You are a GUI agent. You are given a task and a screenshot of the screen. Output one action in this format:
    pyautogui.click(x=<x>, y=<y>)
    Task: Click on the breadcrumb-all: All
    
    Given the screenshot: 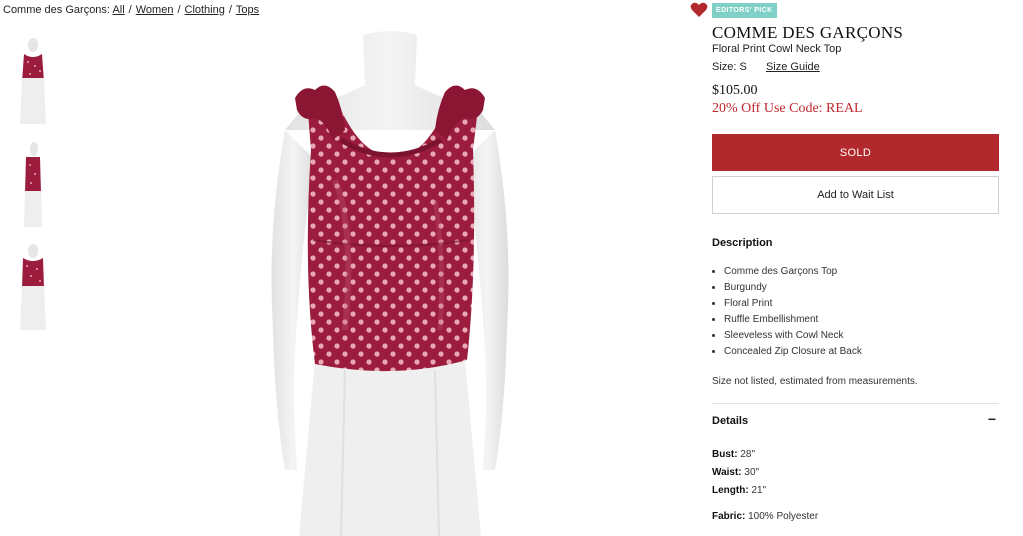 What is the action you would take?
    pyautogui.click(x=118, y=10)
    